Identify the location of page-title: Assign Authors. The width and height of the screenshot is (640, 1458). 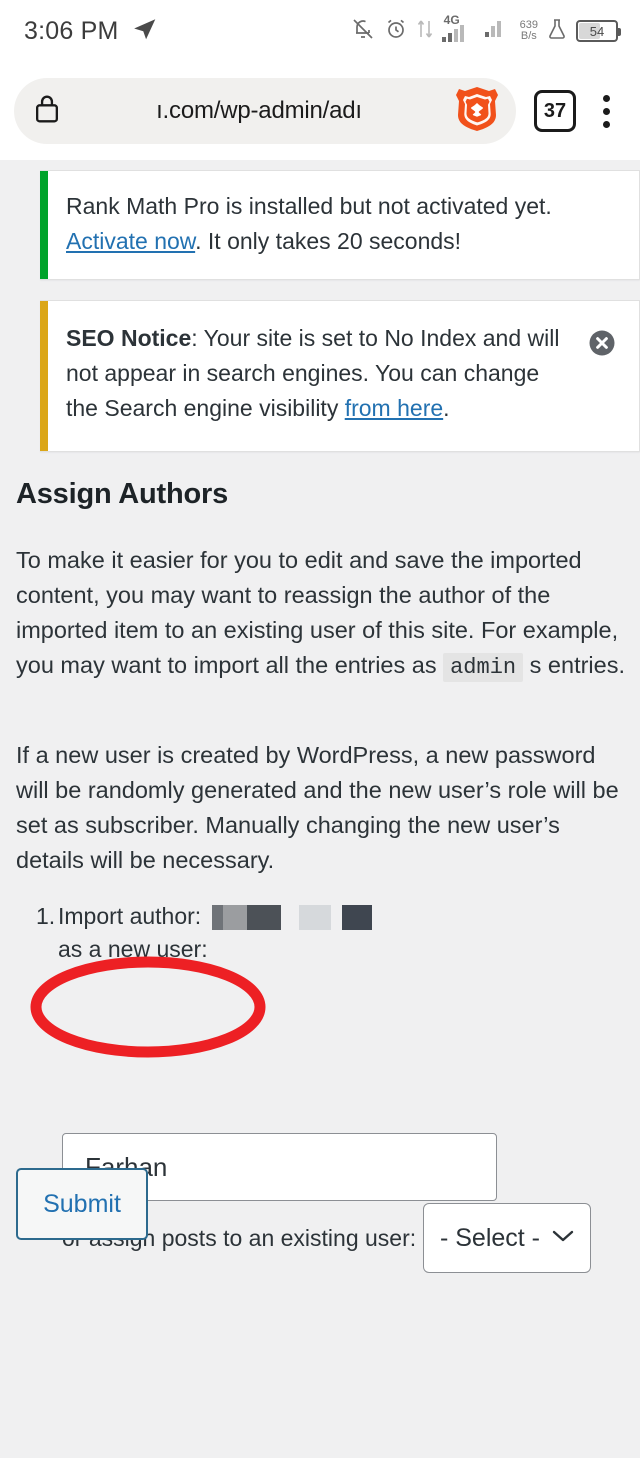
(122, 494).